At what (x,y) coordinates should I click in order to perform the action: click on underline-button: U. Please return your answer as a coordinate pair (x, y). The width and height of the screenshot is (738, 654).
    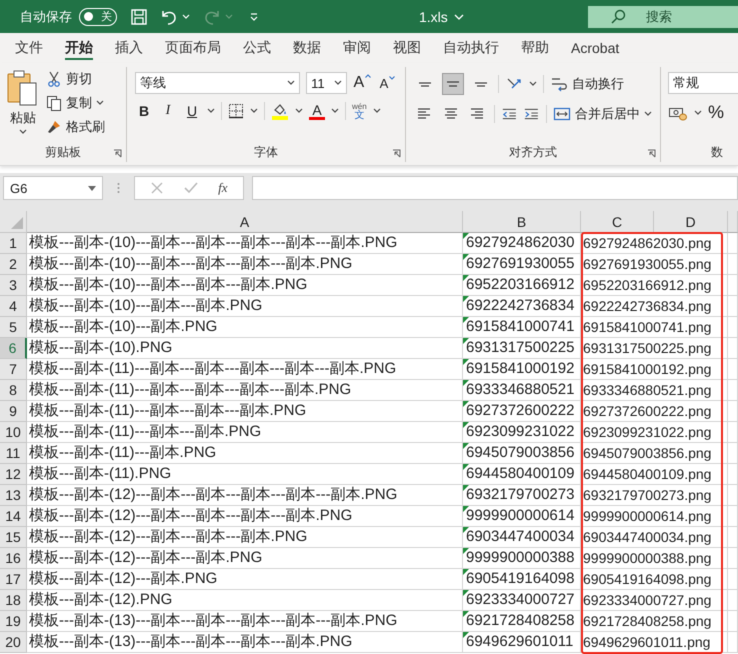
    Looking at the image, I should click on (192, 111).